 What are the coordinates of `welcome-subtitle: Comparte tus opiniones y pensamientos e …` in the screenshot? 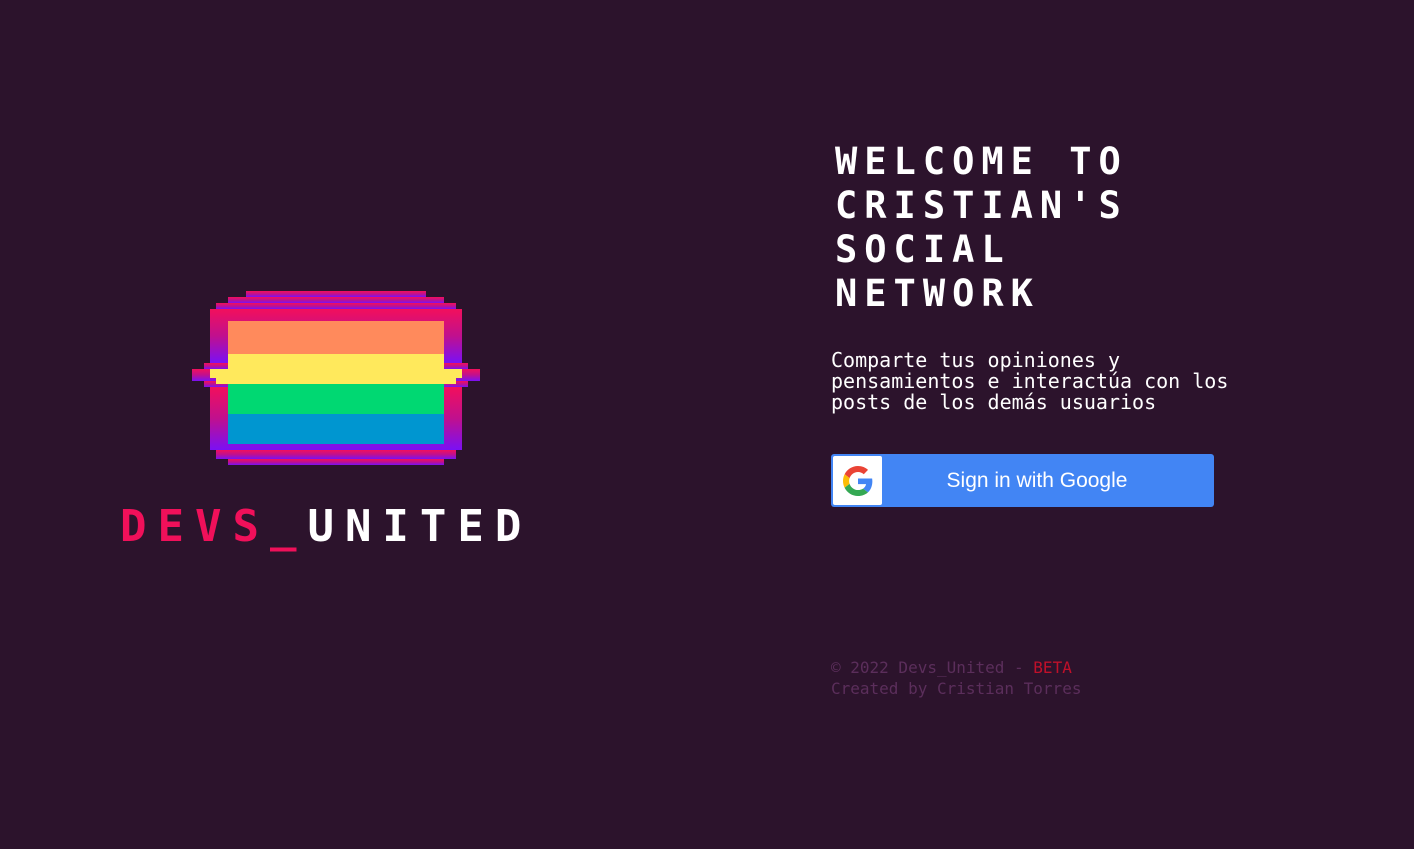 It's located at (1030, 381).